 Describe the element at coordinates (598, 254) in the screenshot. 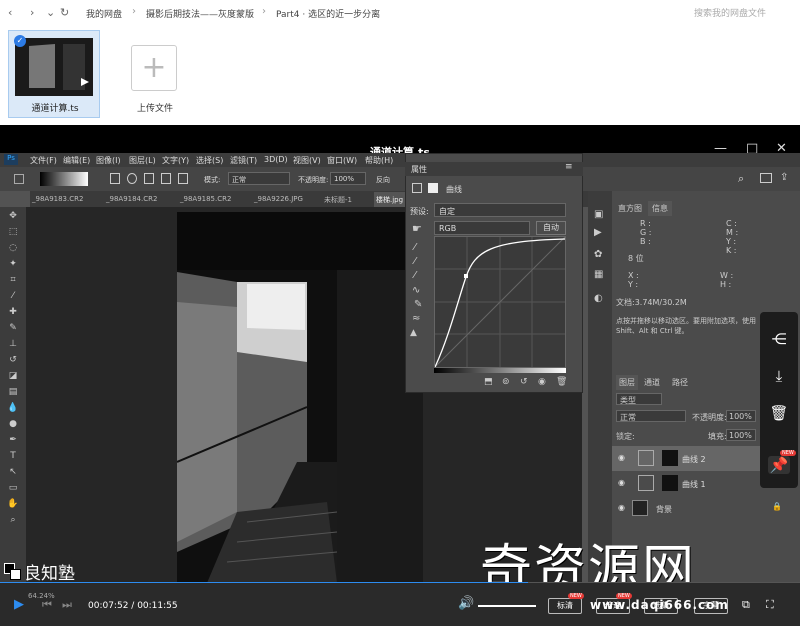

I see `palette-icon: ✿` at that location.